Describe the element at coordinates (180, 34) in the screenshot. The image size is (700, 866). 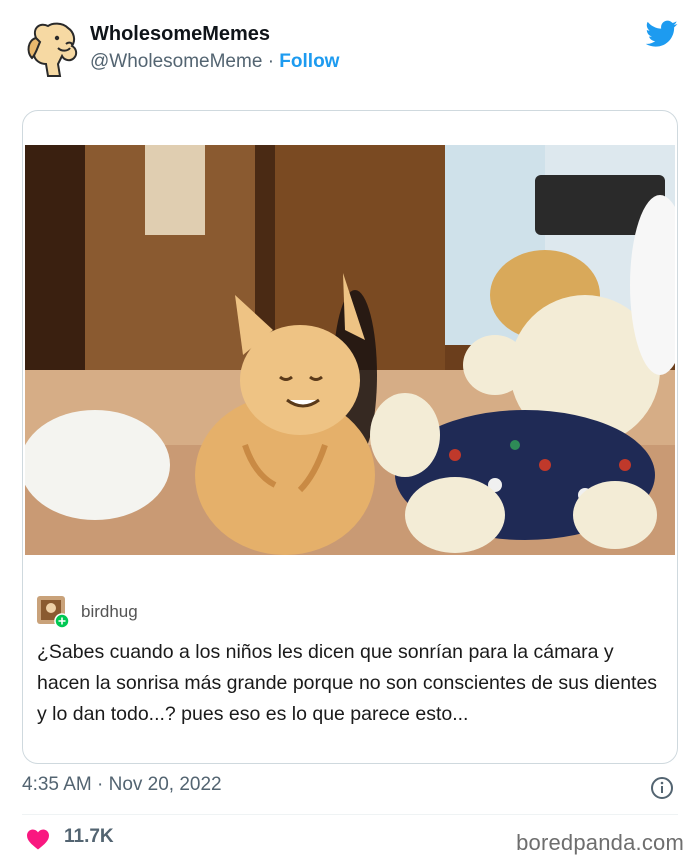
I see `account-name: WholesomeMemes` at that location.